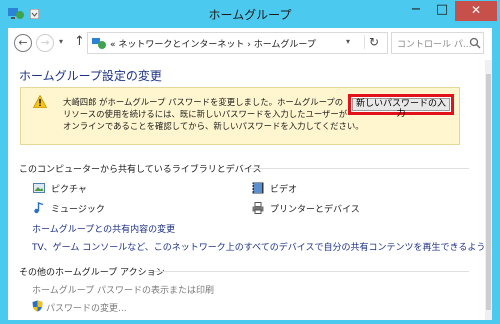 The height and width of the screenshot is (324, 500). I want to click on warning-icon, so click(40, 101).